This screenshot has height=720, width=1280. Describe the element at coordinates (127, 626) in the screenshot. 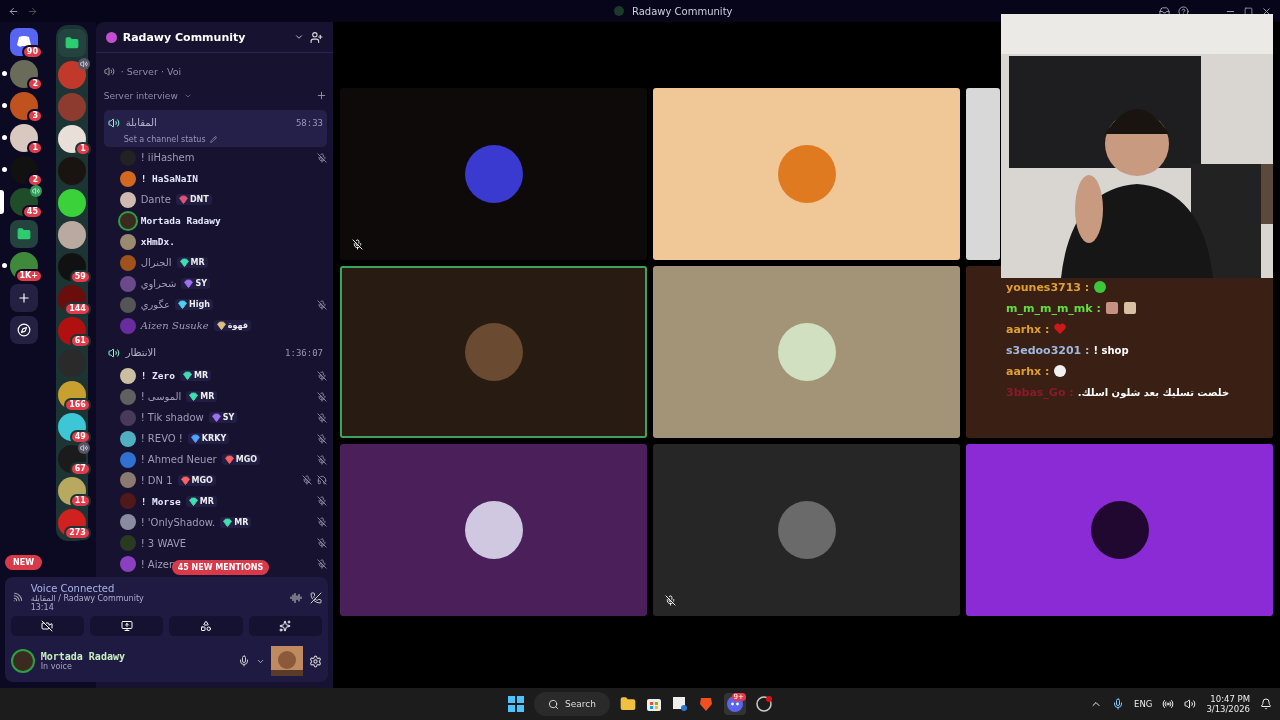

I see `screen-share-button` at that location.